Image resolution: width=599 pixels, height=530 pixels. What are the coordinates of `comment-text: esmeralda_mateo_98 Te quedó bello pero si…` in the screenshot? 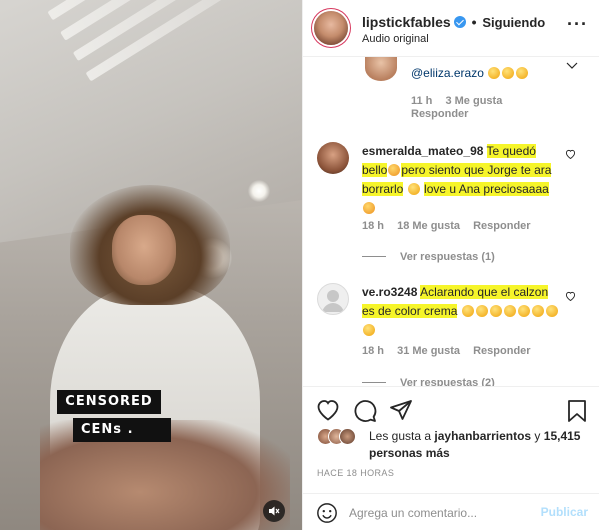 It's located at (462, 180).